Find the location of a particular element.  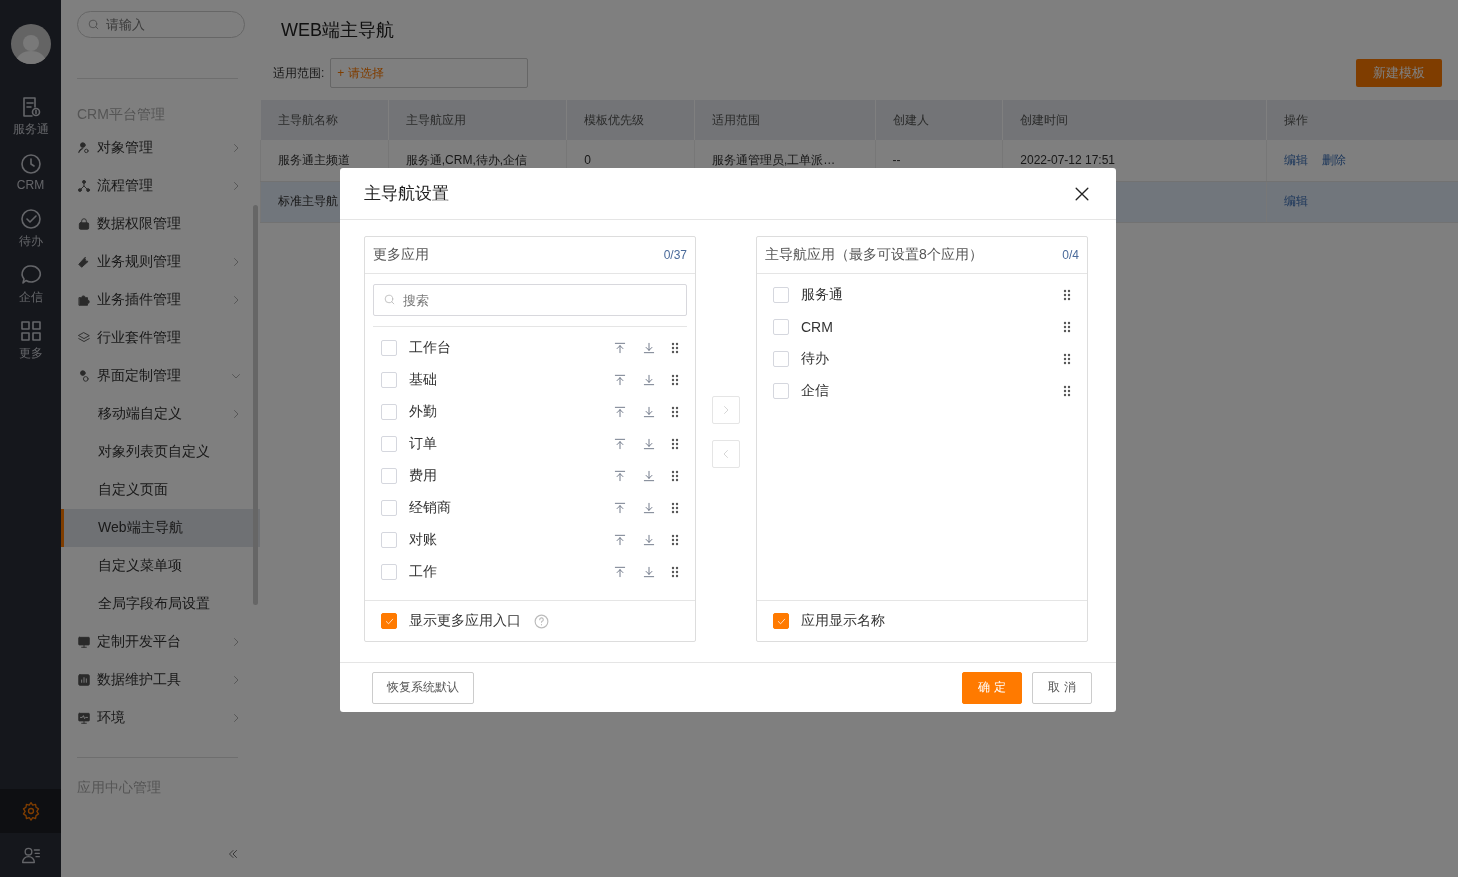

rail-item: 企信 is located at coordinates (30, 284).